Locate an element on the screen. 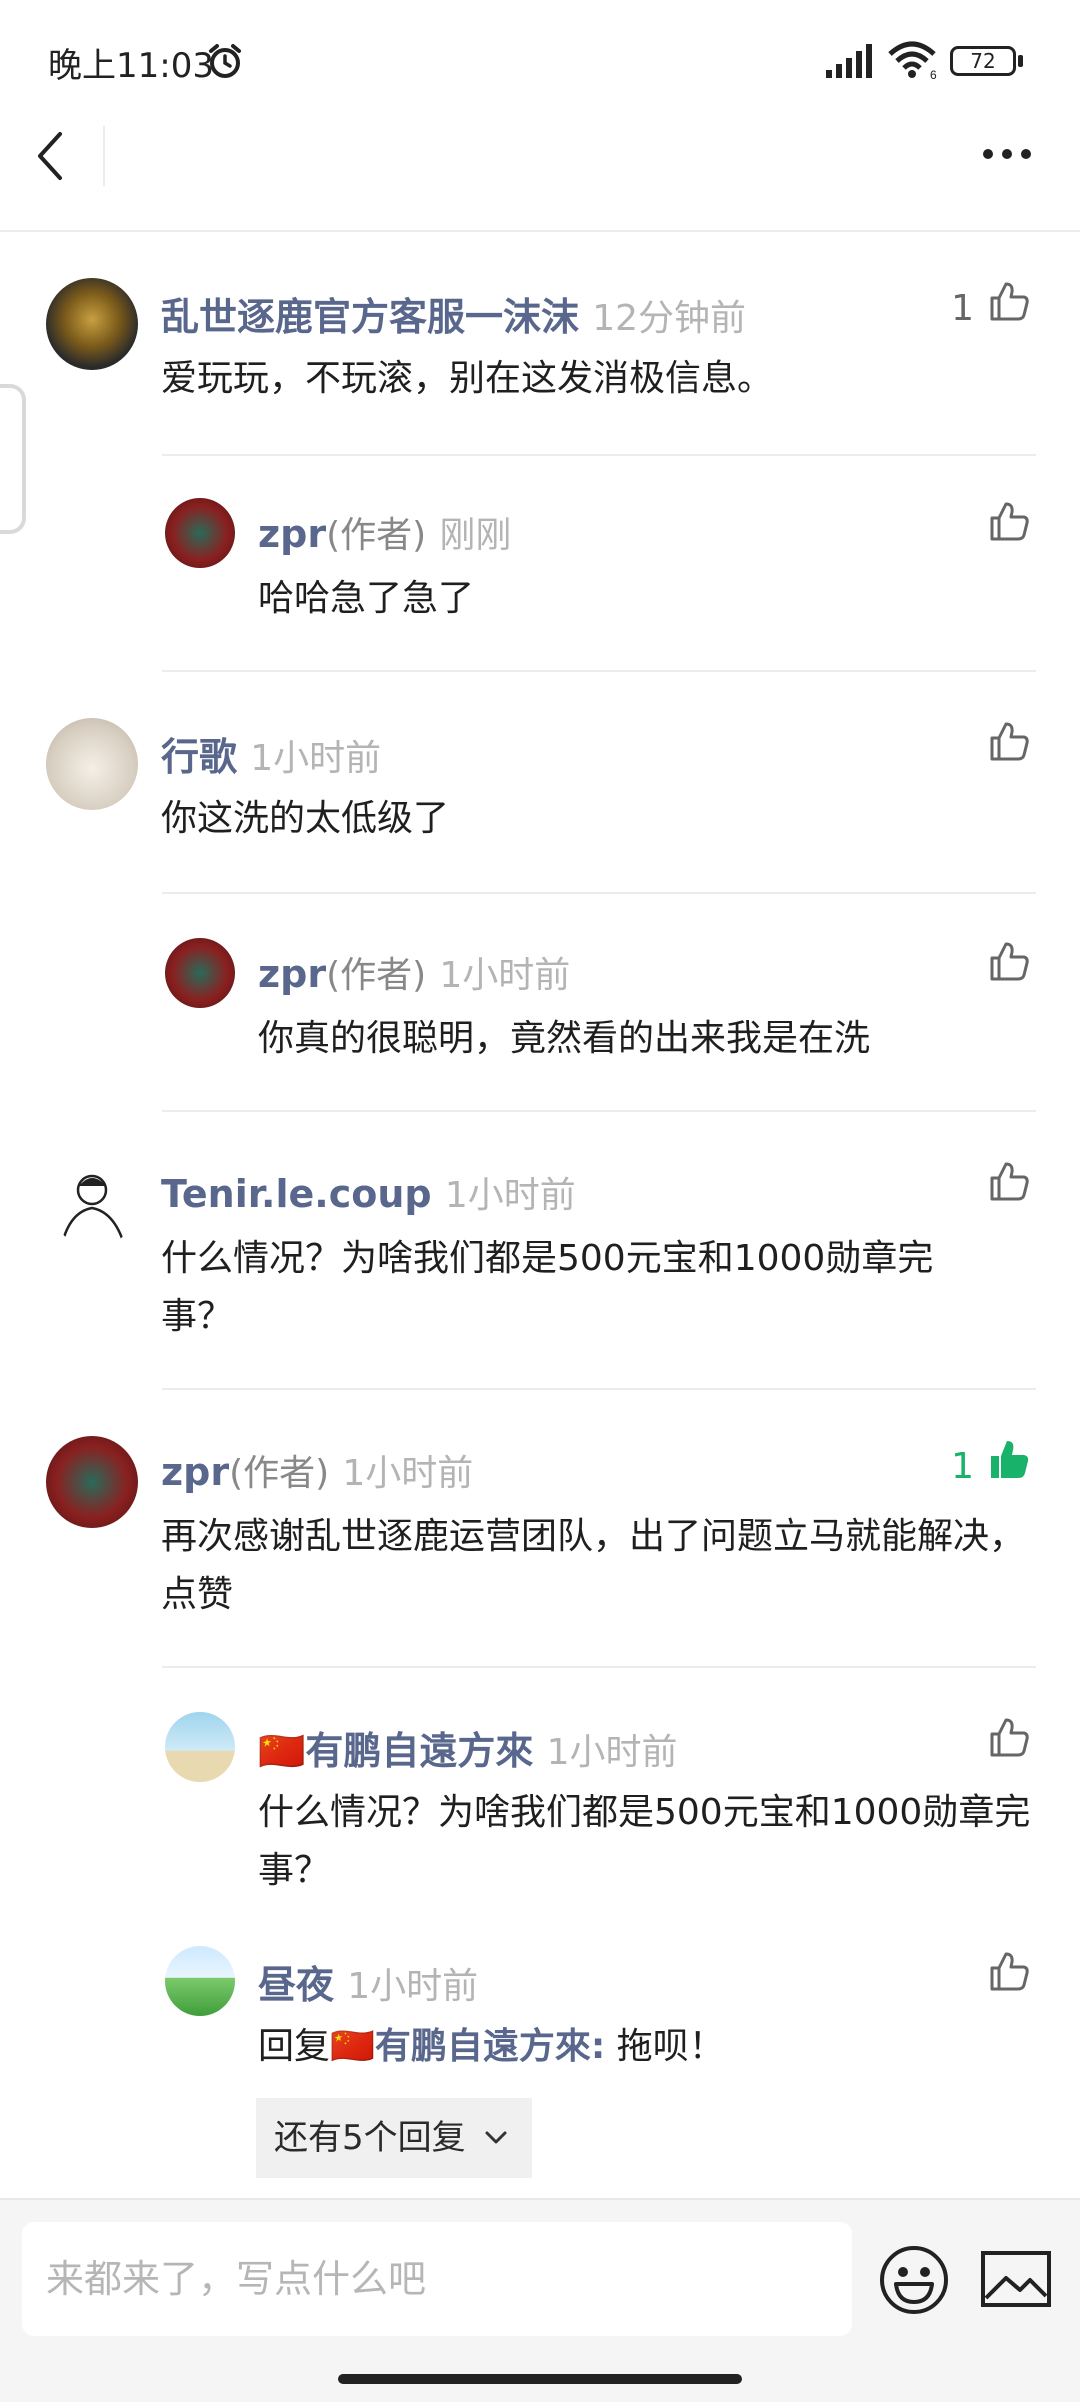 The width and height of the screenshot is (1080, 2402). more-replies-button: 还有5个回复 is located at coordinates (394, 2138).